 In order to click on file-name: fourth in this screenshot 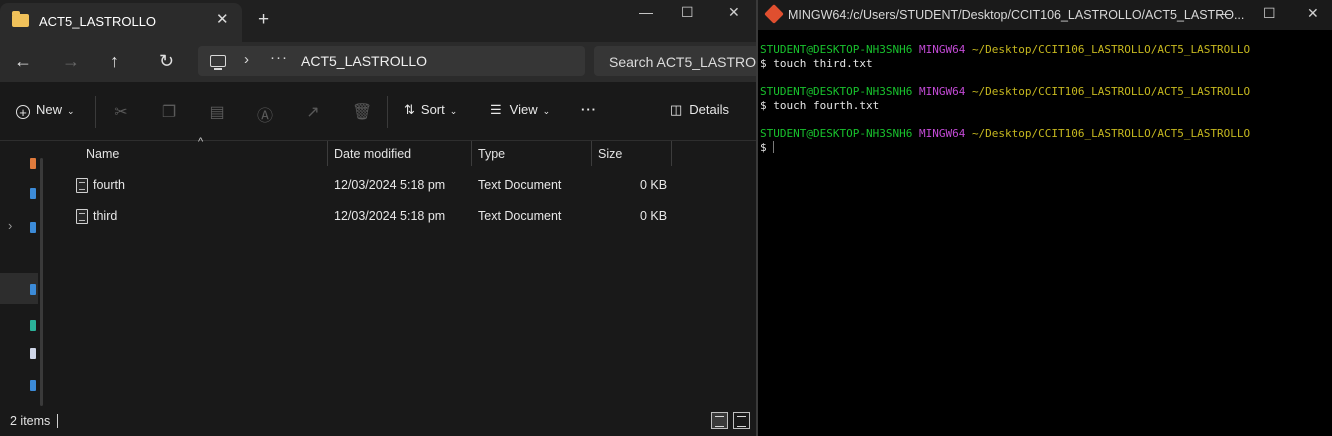, I will do `click(109, 185)`.